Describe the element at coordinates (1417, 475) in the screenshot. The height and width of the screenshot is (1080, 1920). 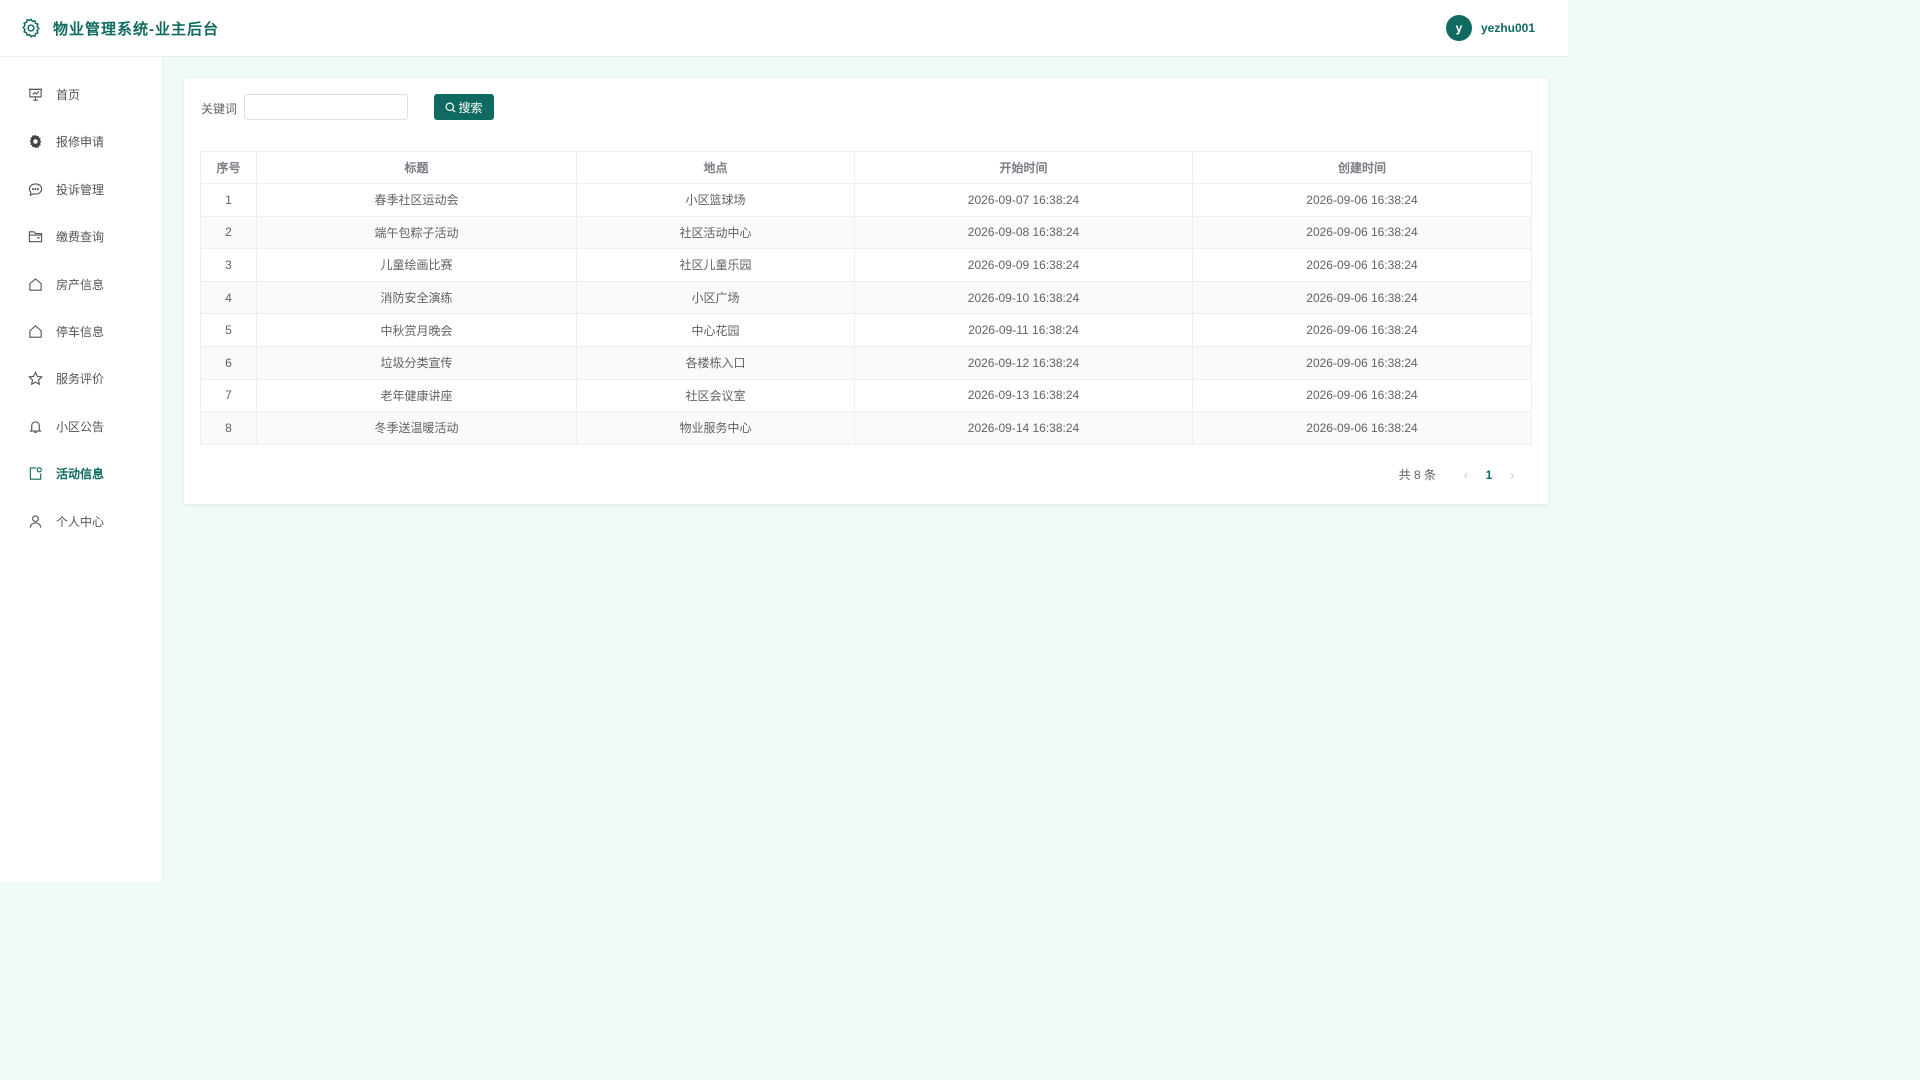
I see `pagination-total: 共 8 条` at that location.